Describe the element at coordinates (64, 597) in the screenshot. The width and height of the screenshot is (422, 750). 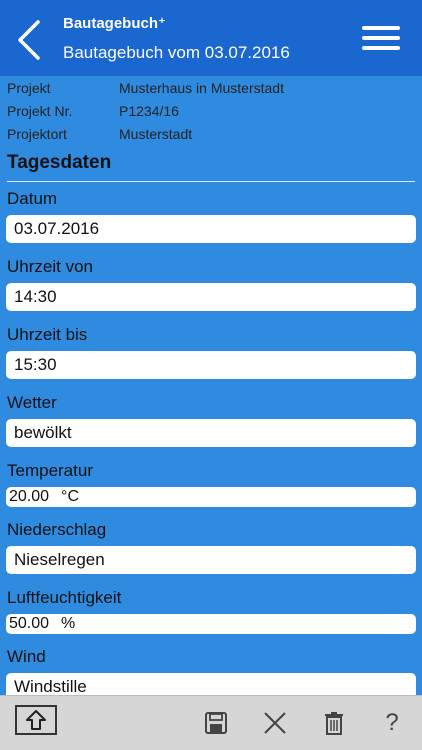
I see `luftfeuchtigkeit-label: Luftfeuchtigkeit` at that location.